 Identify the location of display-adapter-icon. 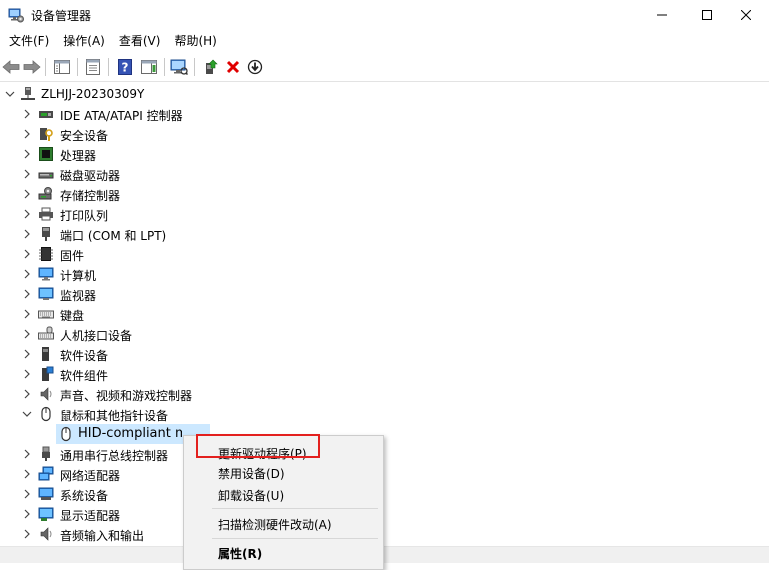
(46, 514).